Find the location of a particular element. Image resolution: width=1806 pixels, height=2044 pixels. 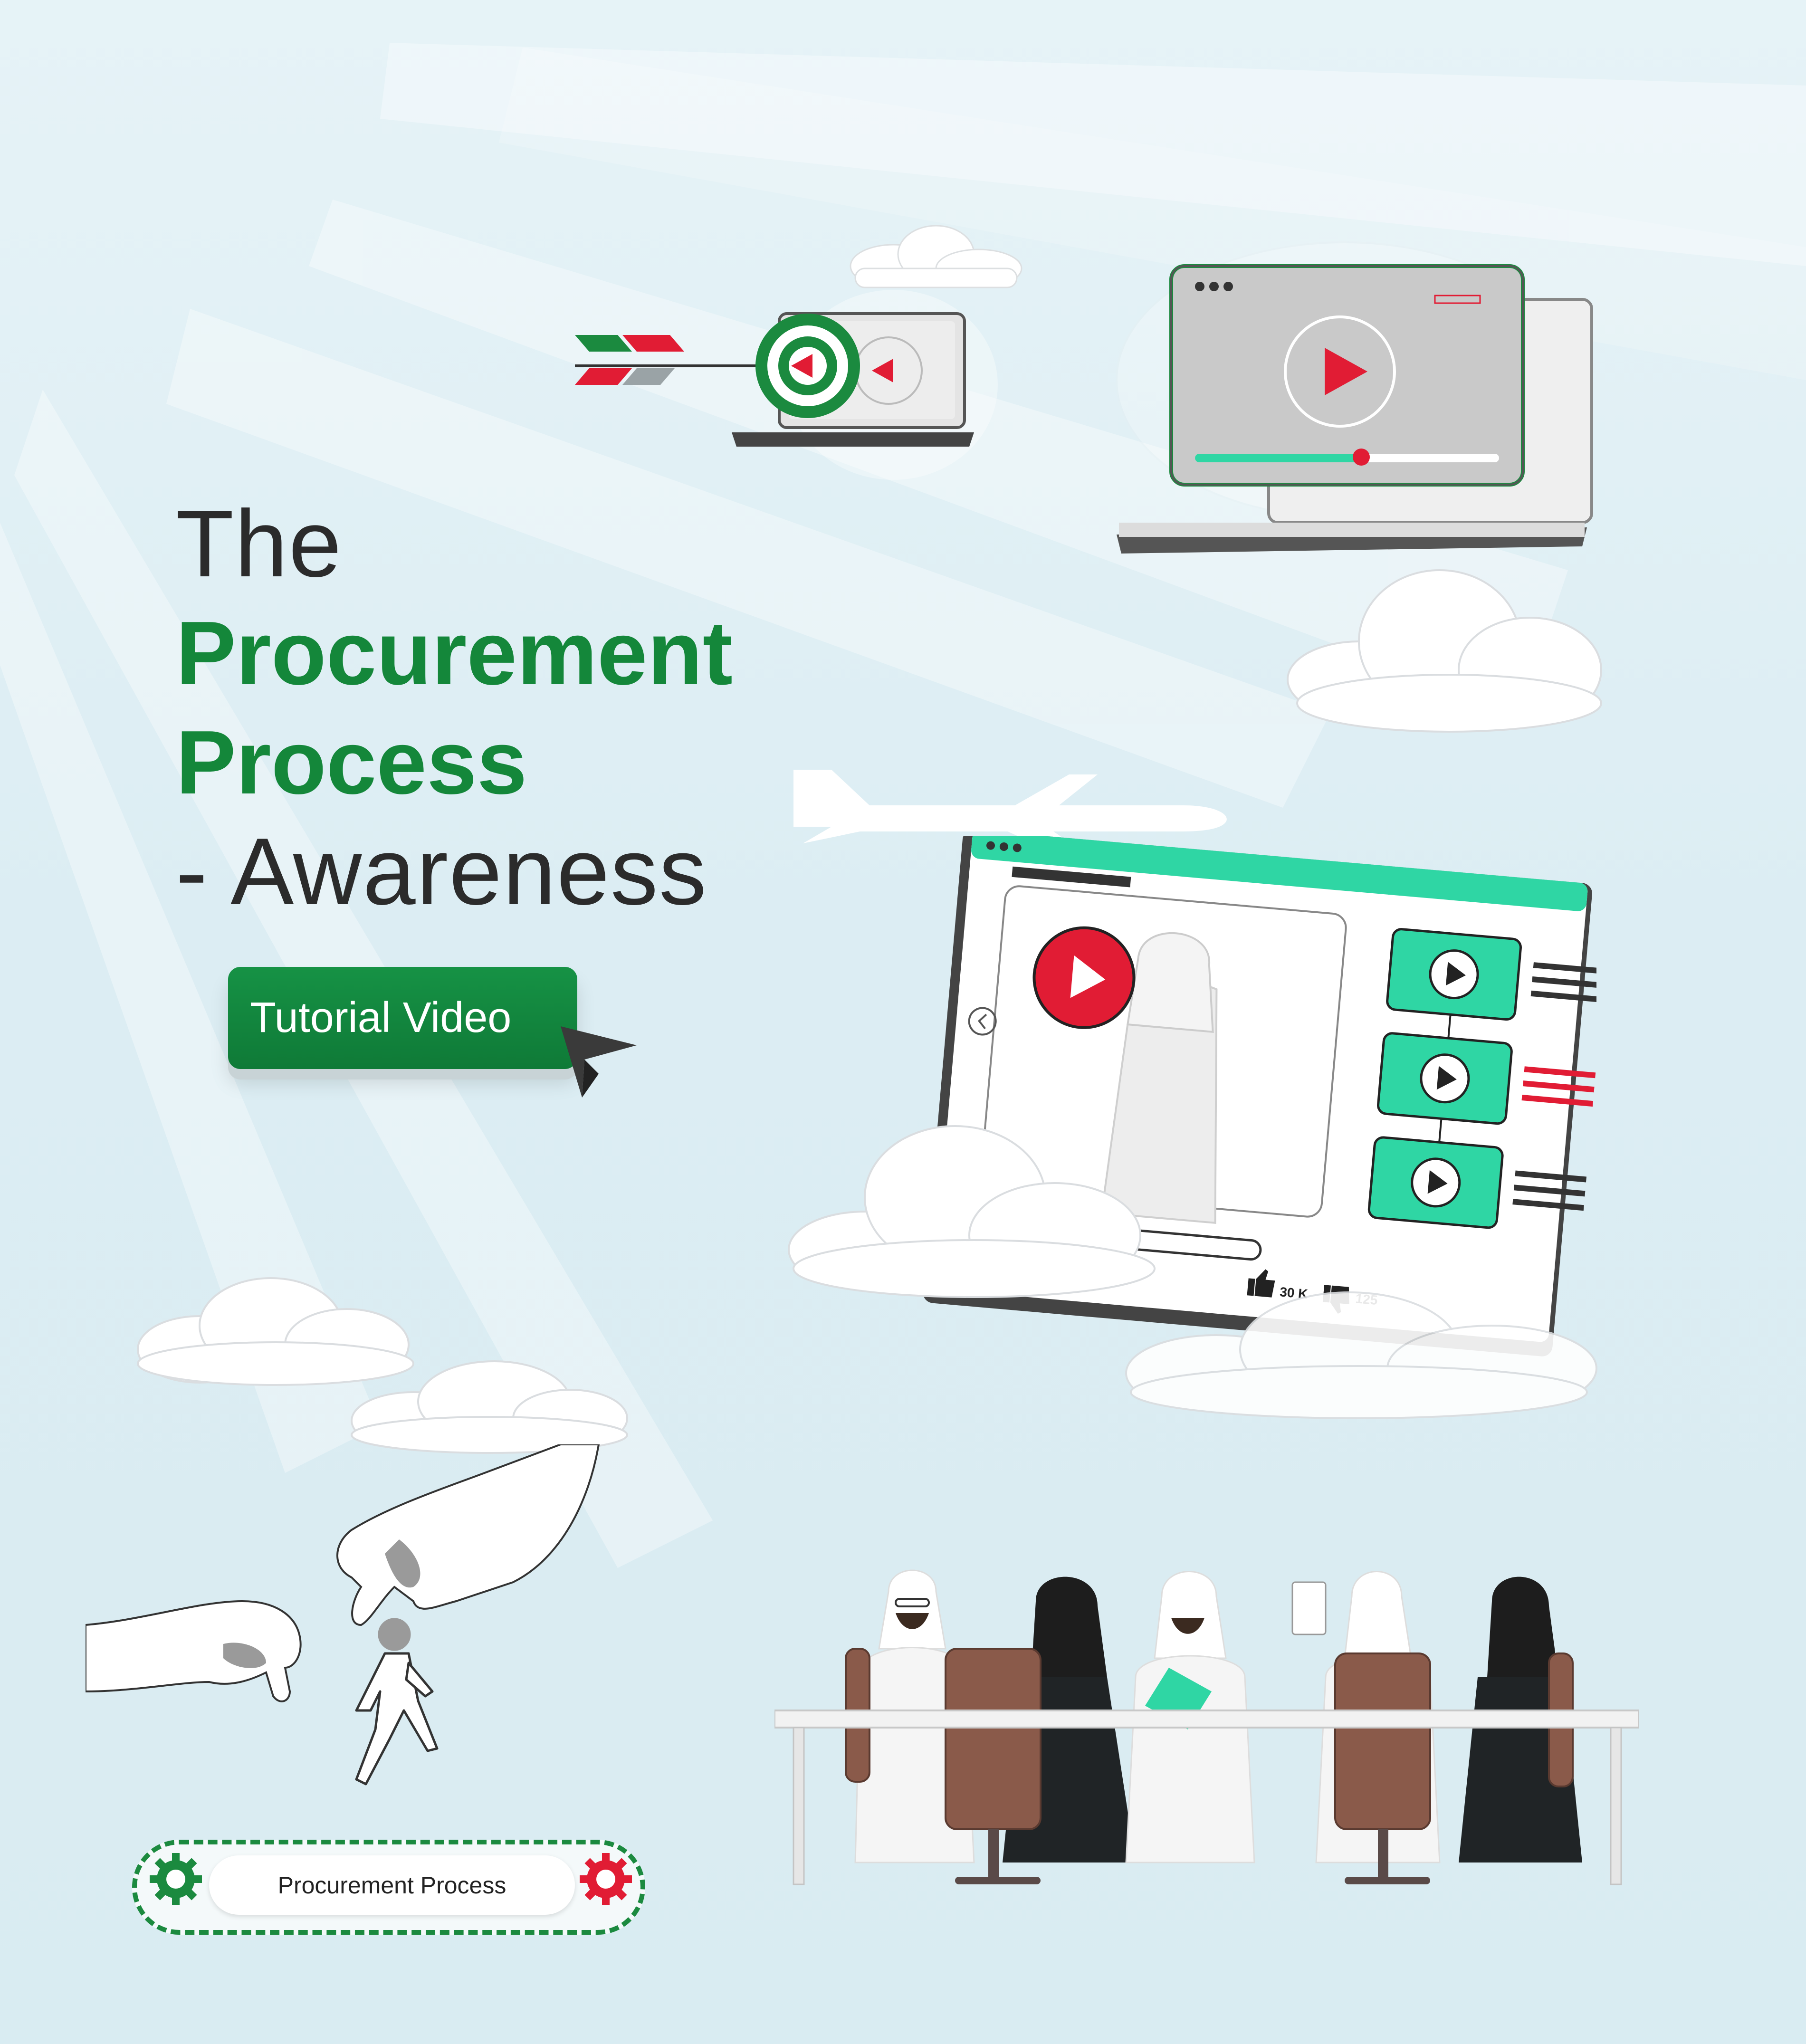

cloud-over-tablet is located at coordinates (972, 1211).